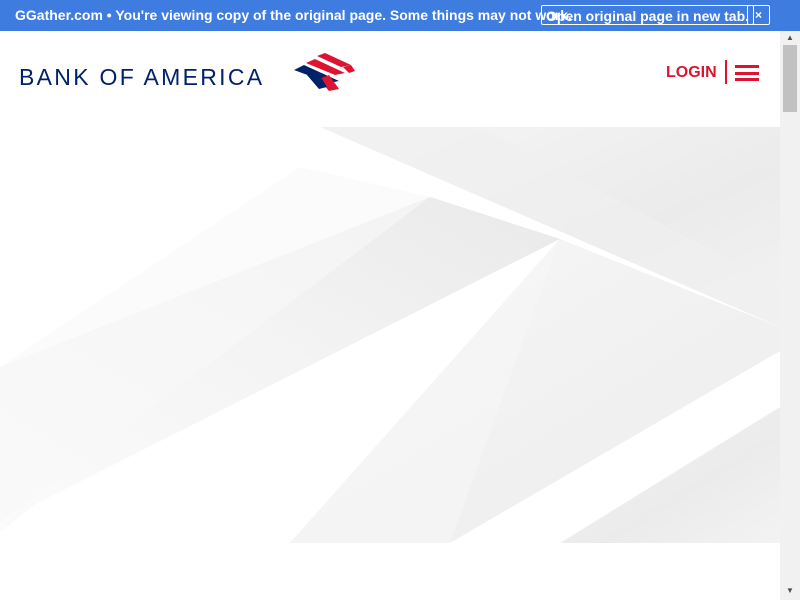 Image resolution: width=800 pixels, height=600 pixels. What do you see at coordinates (758, 15) in the screenshot?
I see `close-notice-button: ×` at bounding box center [758, 15].